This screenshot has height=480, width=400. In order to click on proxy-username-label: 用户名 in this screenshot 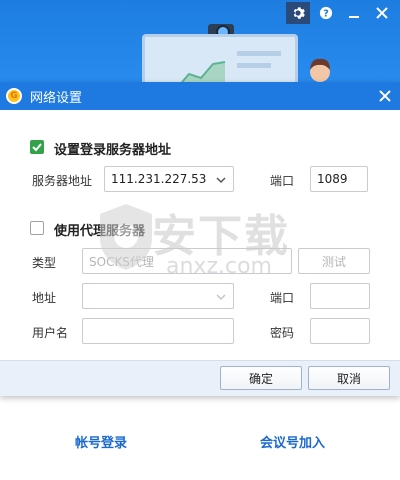, I will do `click(50, 333)`.